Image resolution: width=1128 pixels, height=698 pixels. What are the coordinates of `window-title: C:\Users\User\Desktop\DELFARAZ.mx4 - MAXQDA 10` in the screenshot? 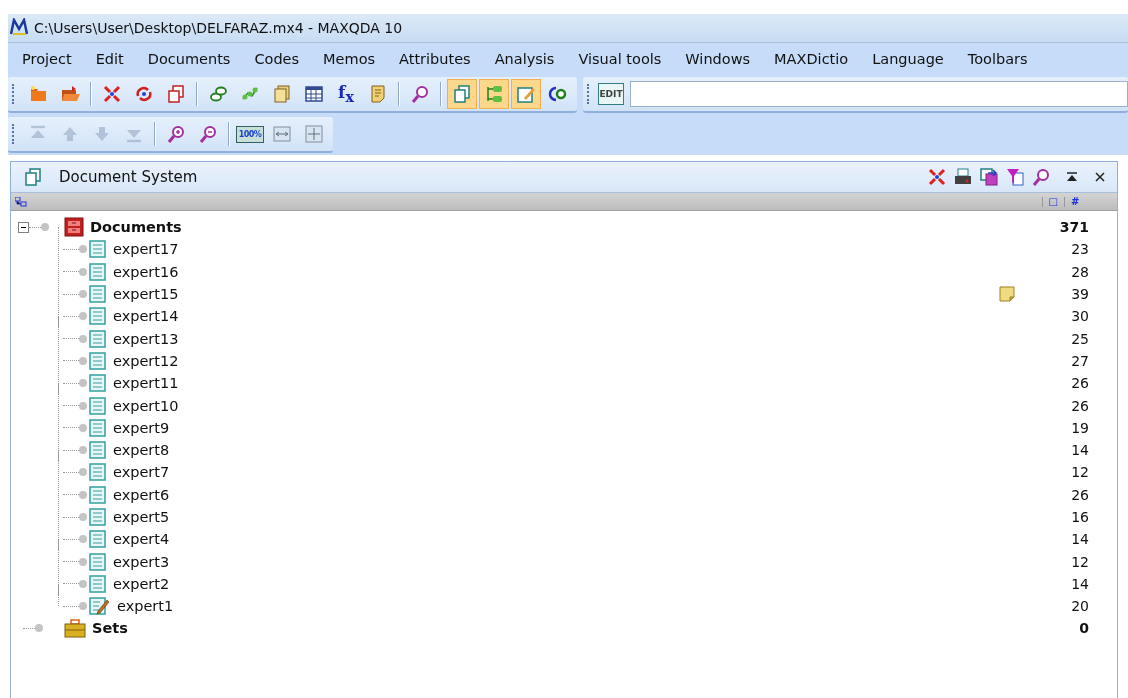 It's located at (218, 28).